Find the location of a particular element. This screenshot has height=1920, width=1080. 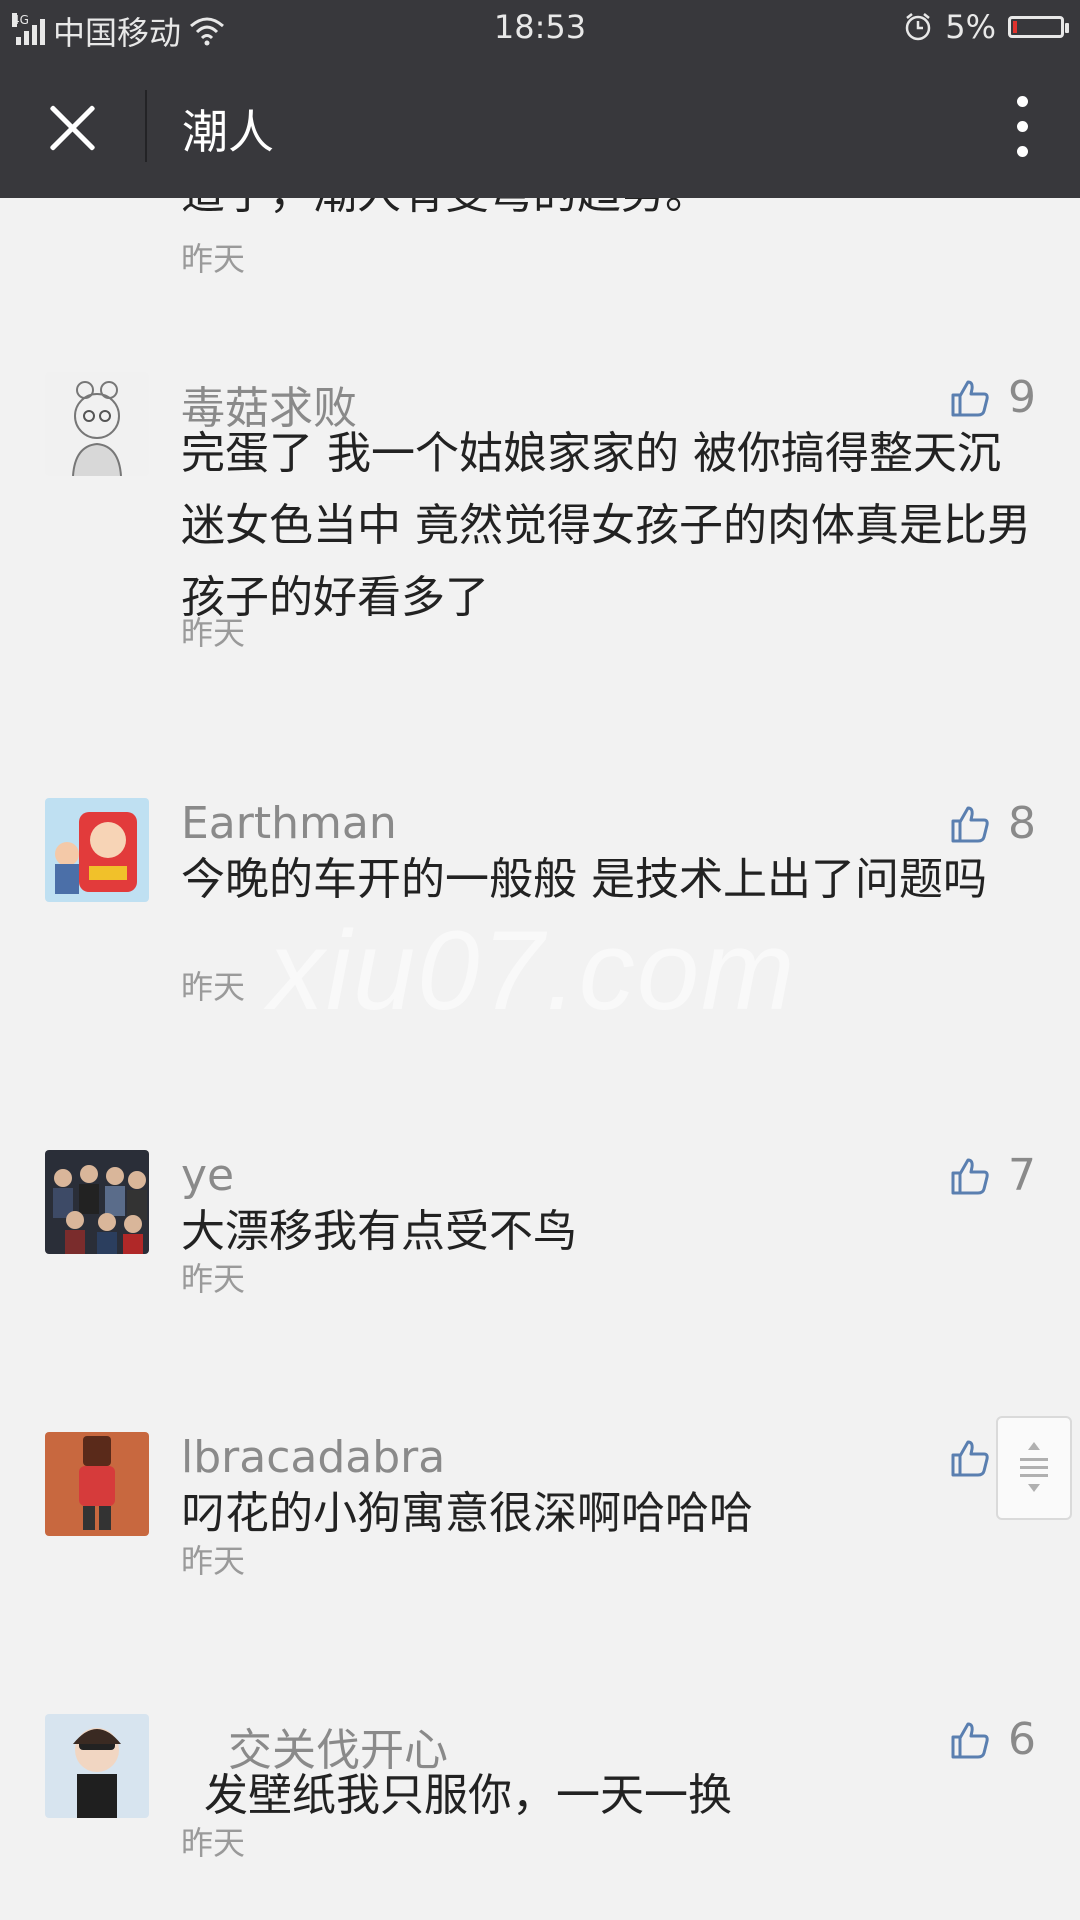

nav-divider is located at coordinates (146, 126).